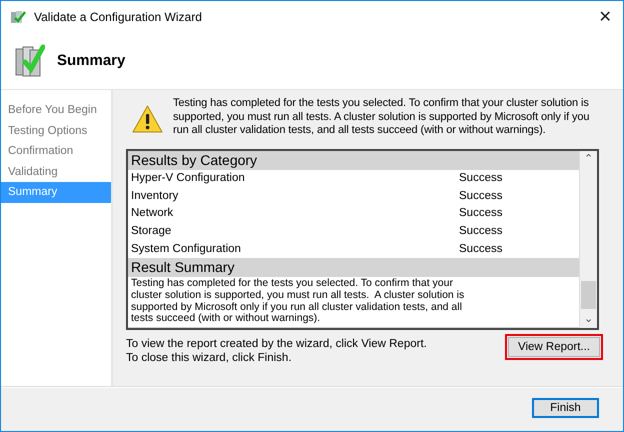  What do you see at coordinates (56, 130) in the screenshot?
I see `wizard-step: Testing Options` at bounding box center [56, 130].